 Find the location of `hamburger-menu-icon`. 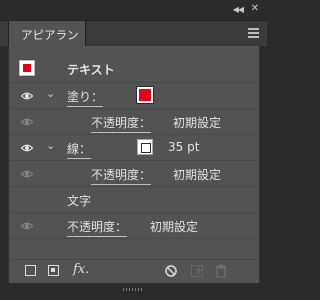

hamburger-menu-icon is located at coordinates (253, 33).